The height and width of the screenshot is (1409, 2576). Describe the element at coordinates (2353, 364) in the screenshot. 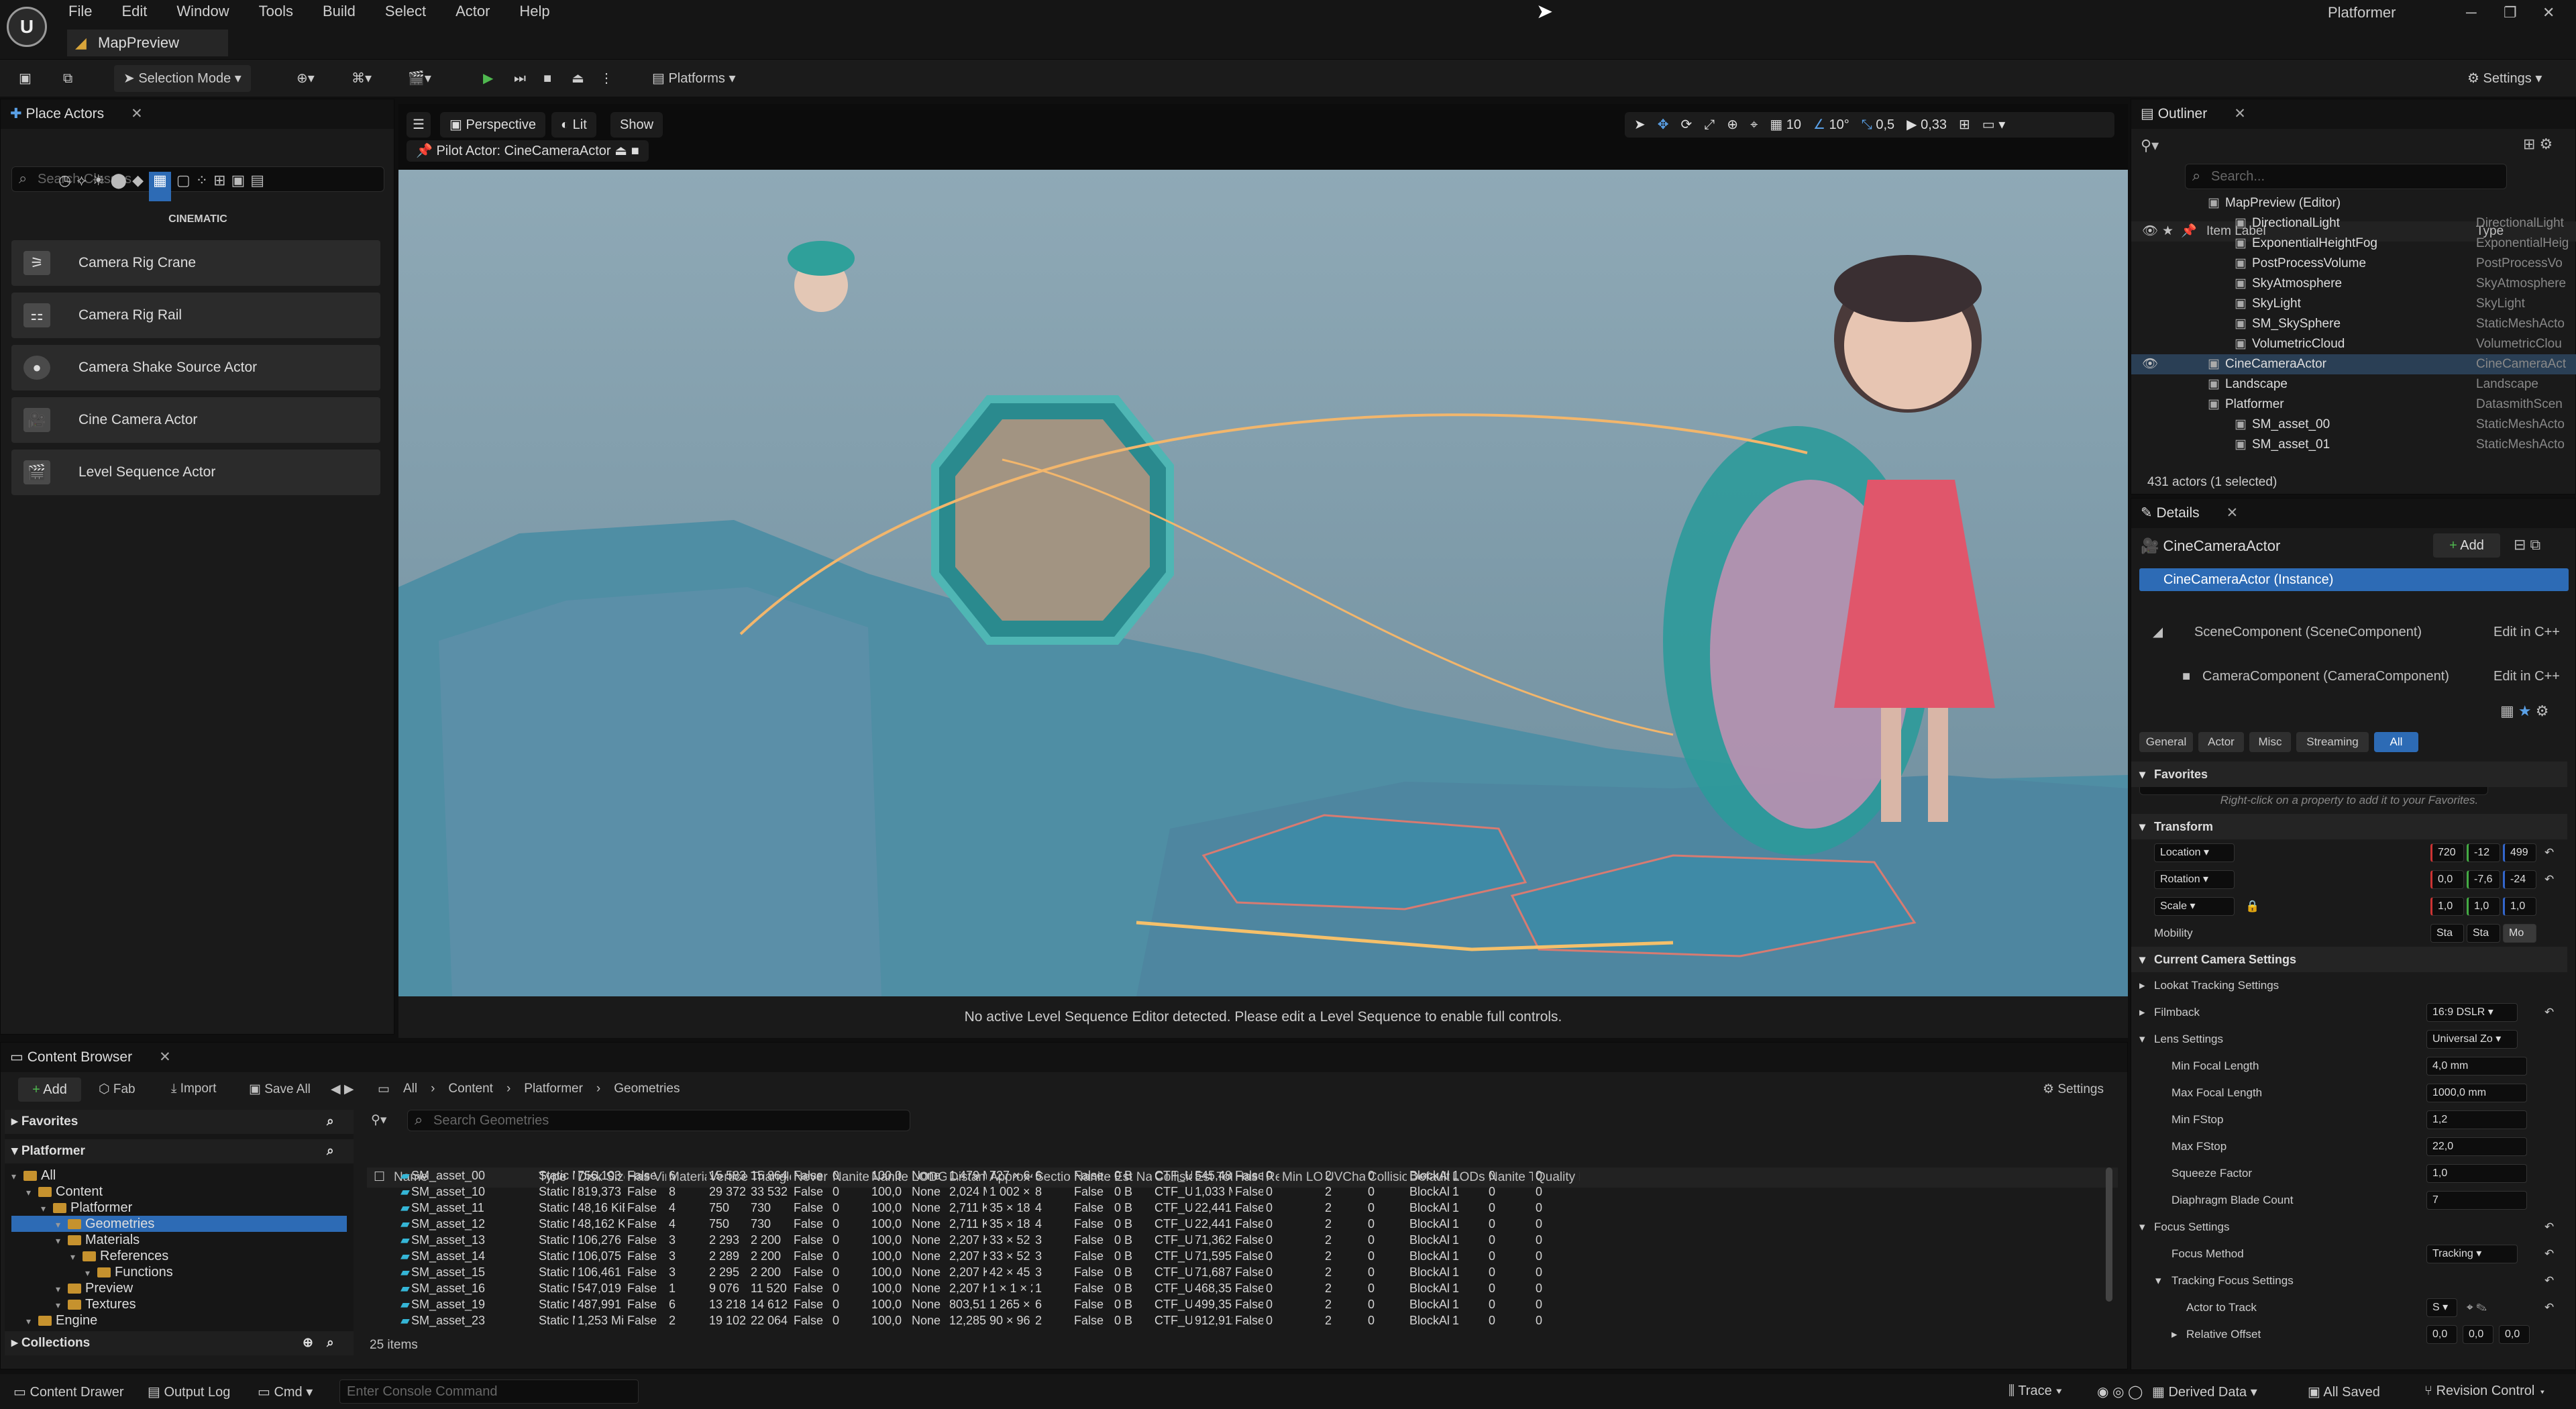

I see `outliner-row: 👁 ▣ CineCameraActor CineCameraAct` at that location.